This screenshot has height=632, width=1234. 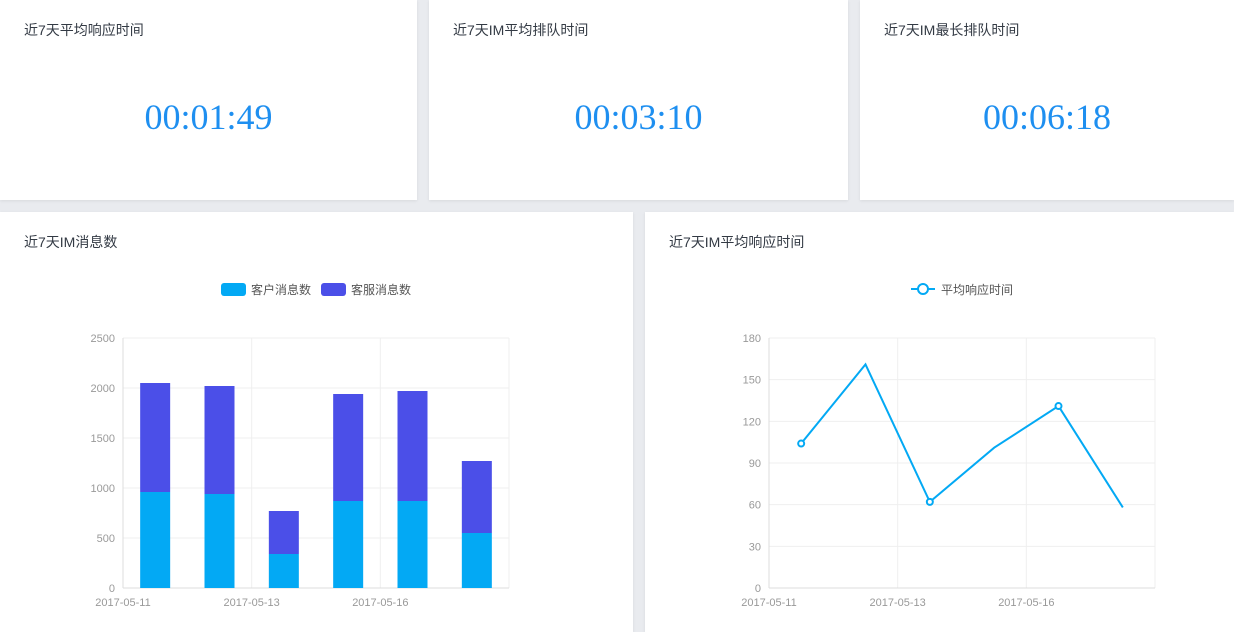 What do you see at coordinates (755, 464) in the screenshot?
I see `y-tick-label: 90` at bounding box center [755, 464].